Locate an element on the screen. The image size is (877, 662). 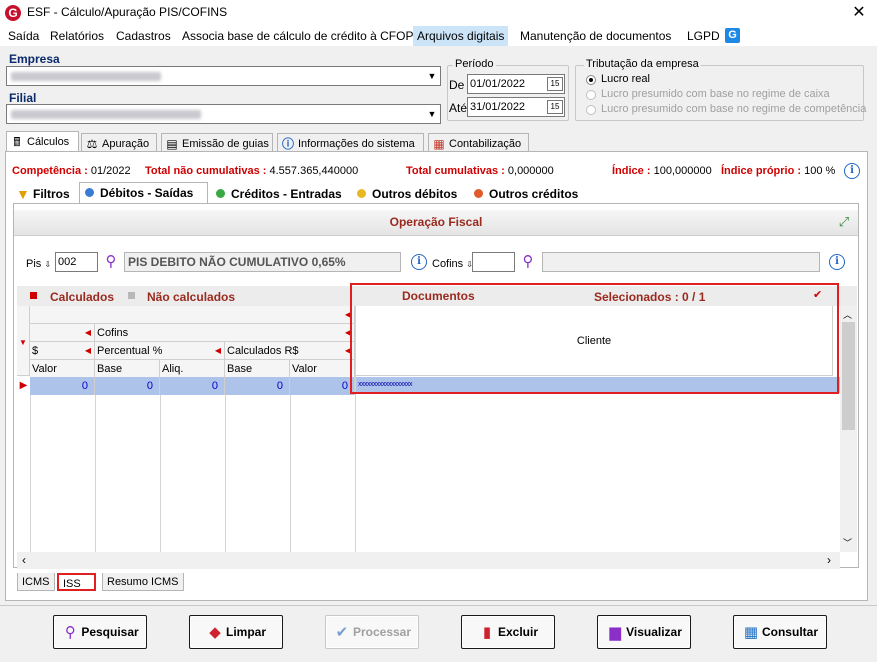
expand-icon: ⤢ is located at coordinates (844, 222).